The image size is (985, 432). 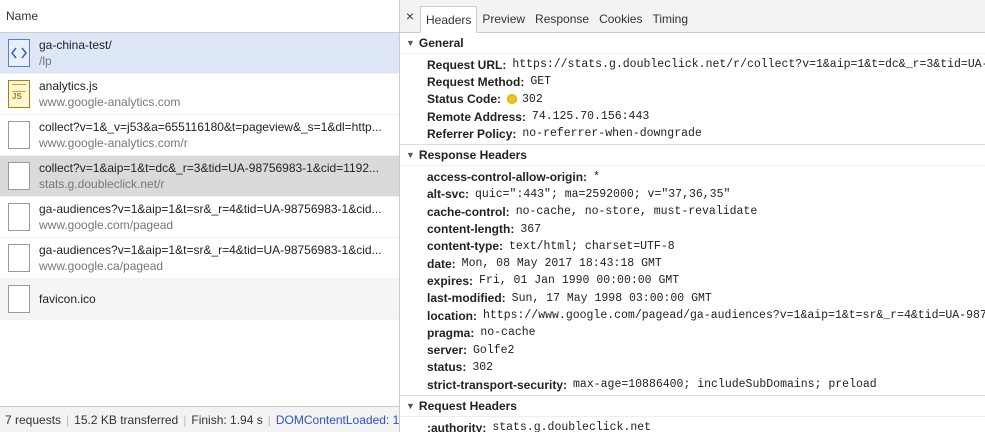 I want to click on header-value: Golfe2, so click(x=494, y=350).